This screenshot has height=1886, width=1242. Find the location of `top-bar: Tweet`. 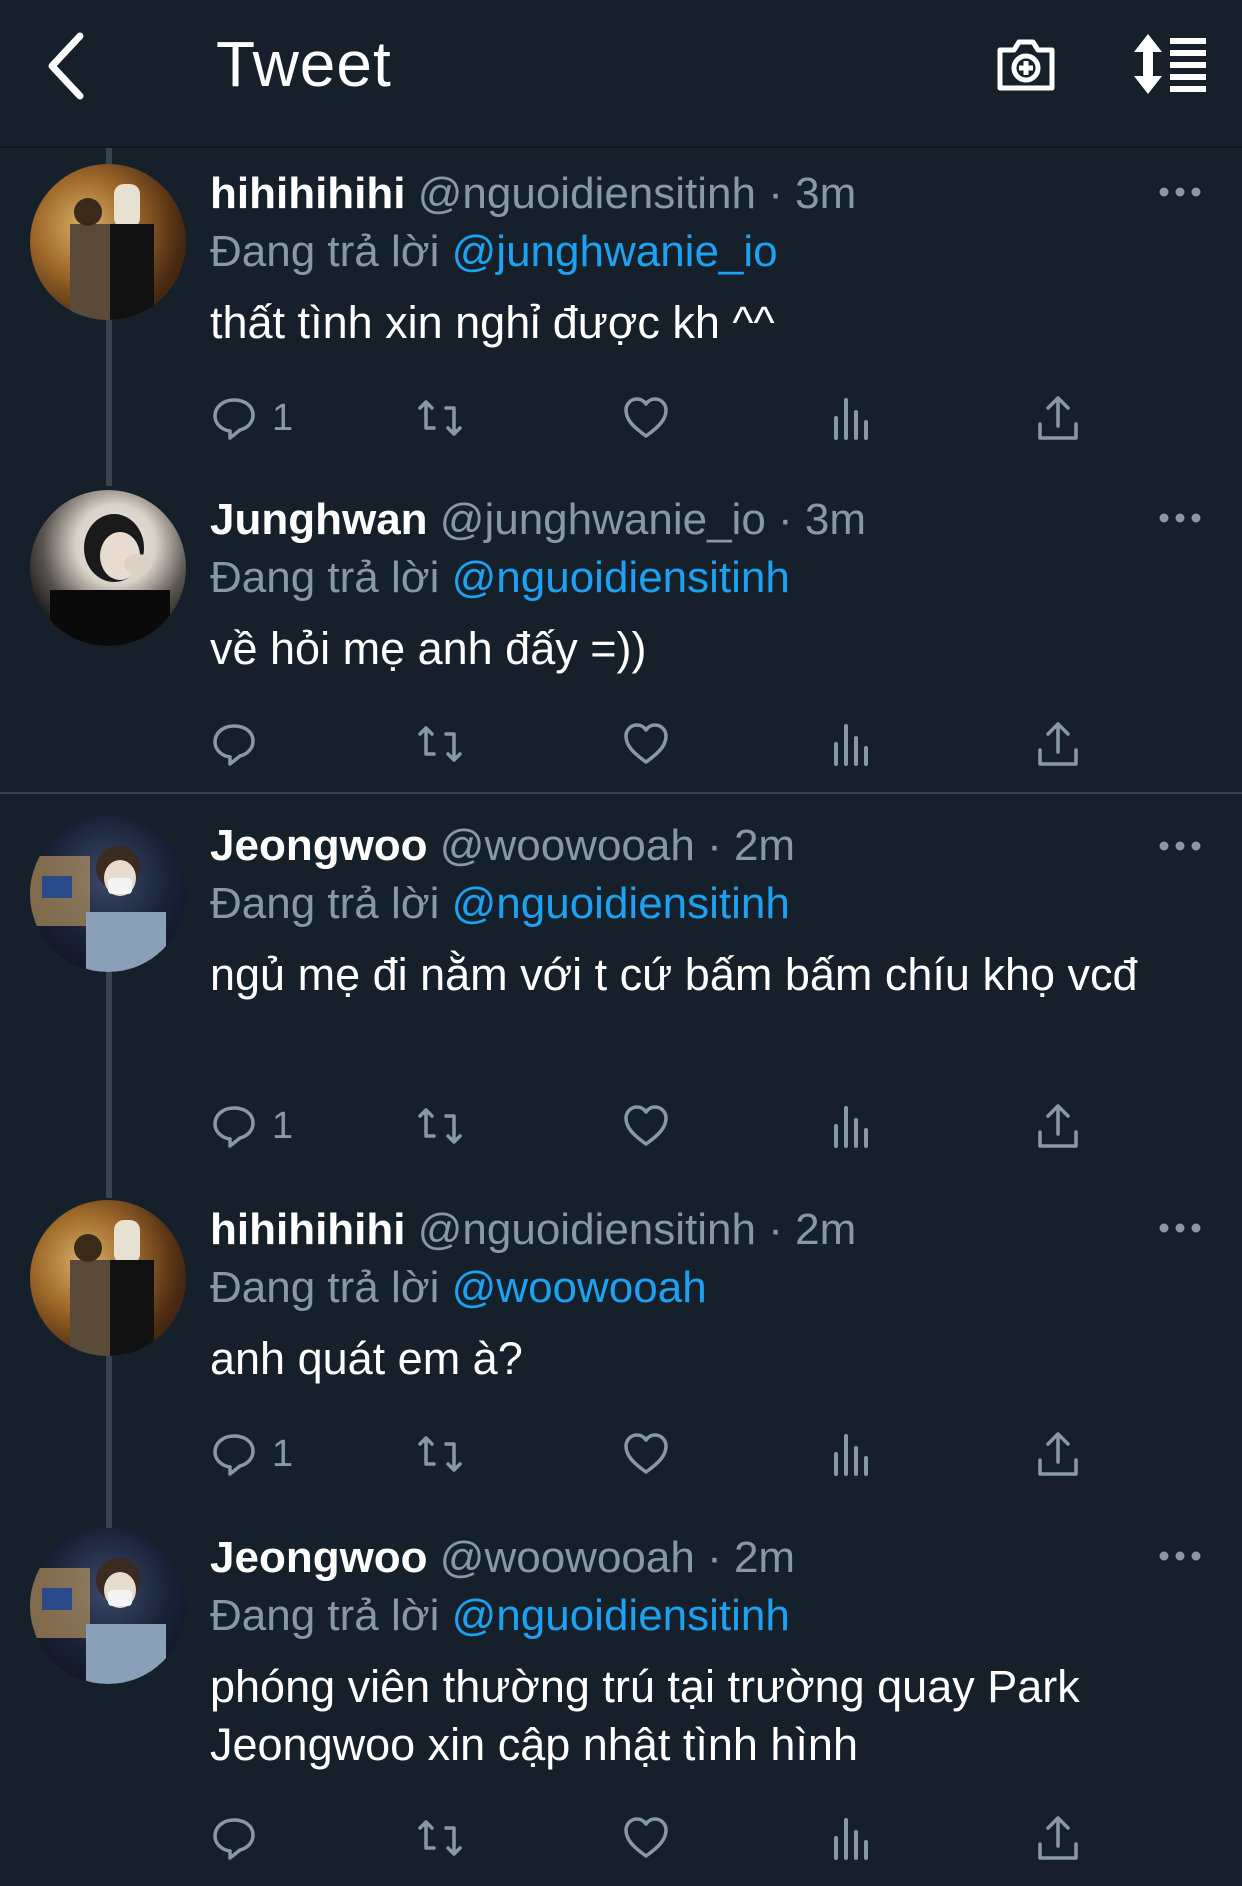

top-bar: Tweet is located at coordinates (621, 74).